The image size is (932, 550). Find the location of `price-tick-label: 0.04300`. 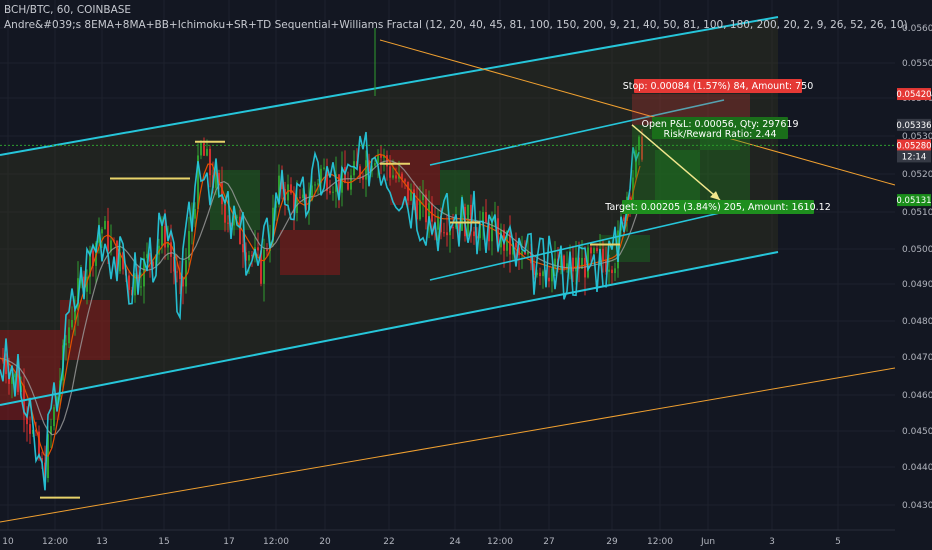

price-tick-label: 0.04300 is located at coordinates (917, 506).